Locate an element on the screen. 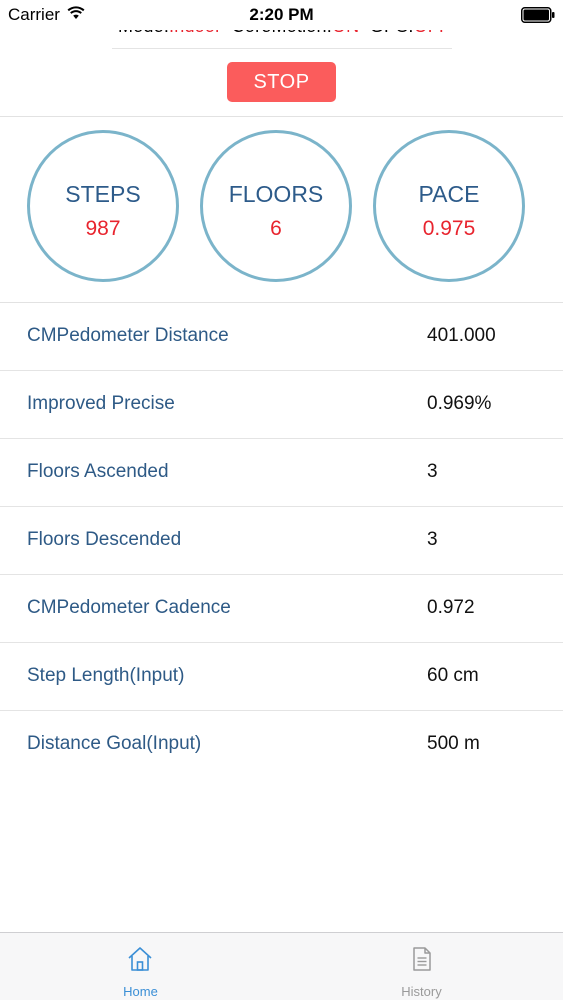 This screenshot has height=1000, width=563. row-value: 60 cm is located at coordinates (453, 675).